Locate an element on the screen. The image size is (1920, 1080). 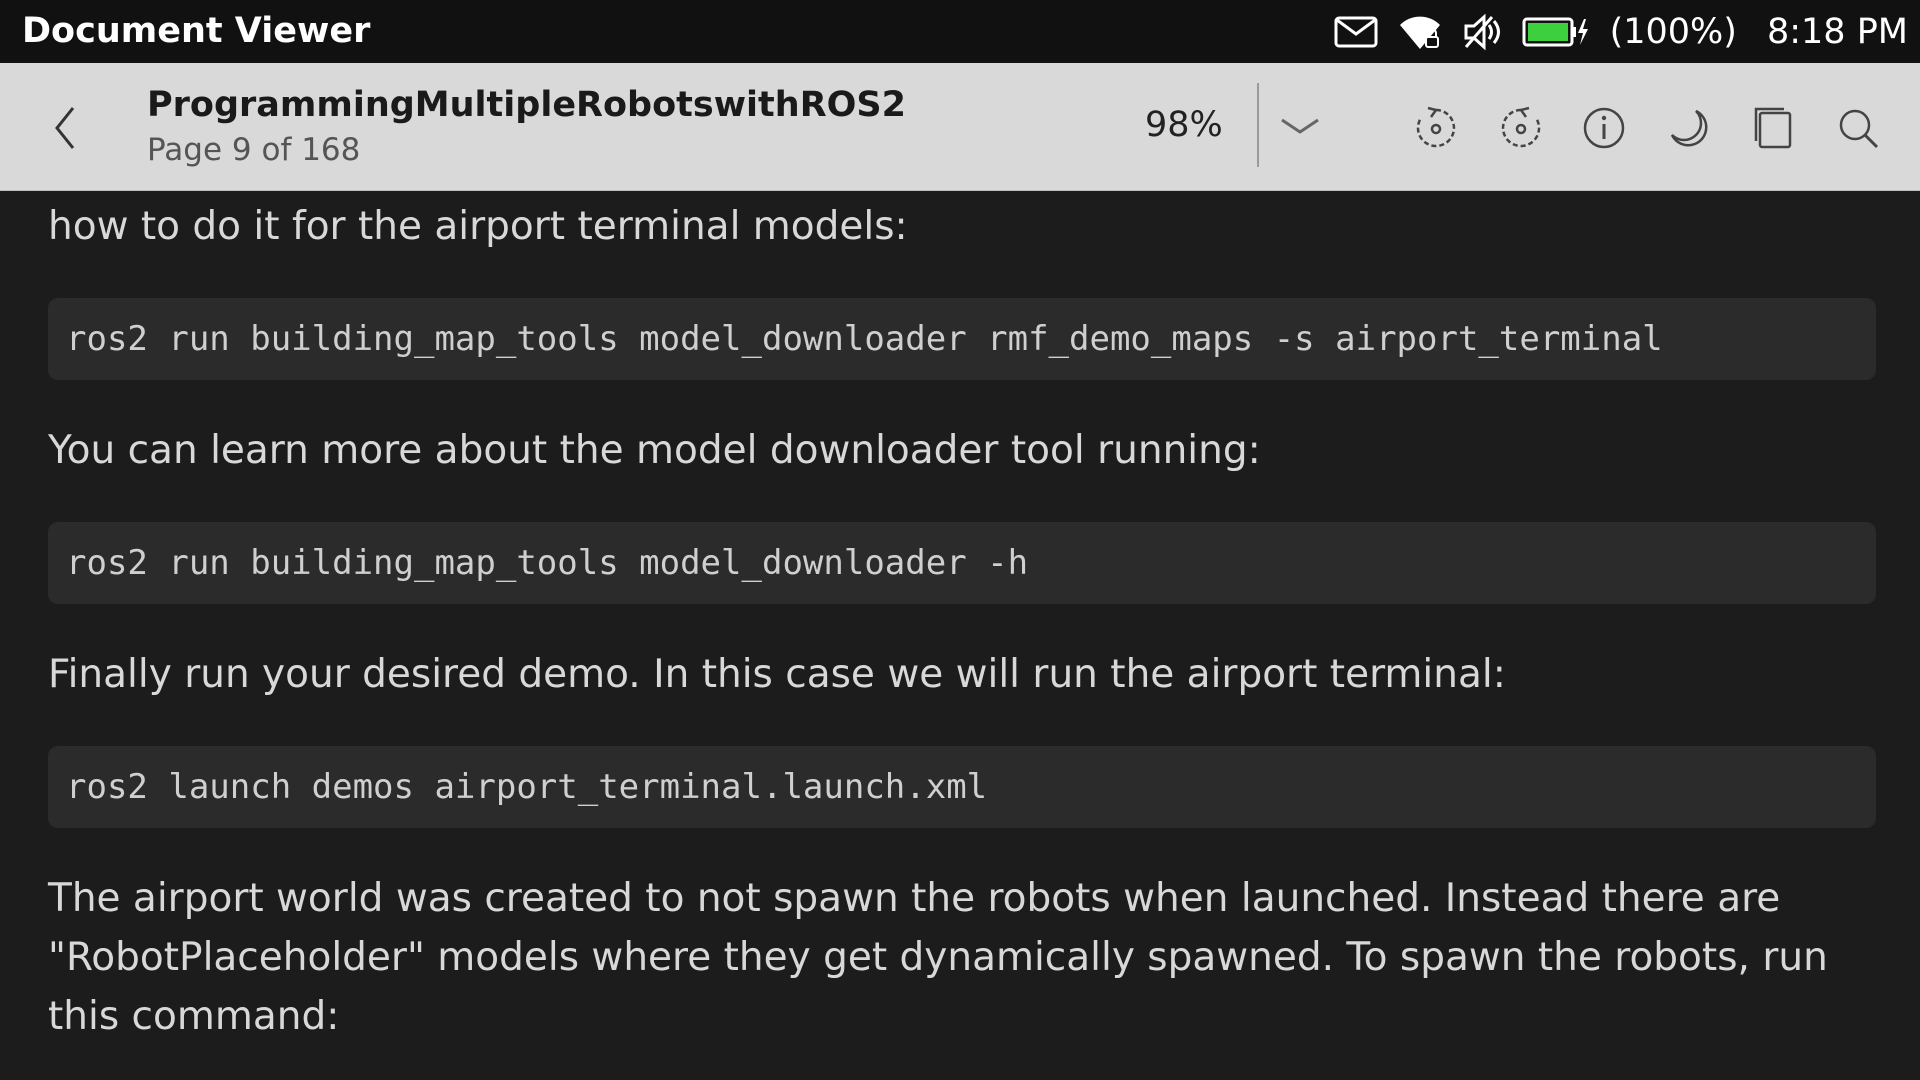
rotate-left-icon is located at coordinates (1436, 127).